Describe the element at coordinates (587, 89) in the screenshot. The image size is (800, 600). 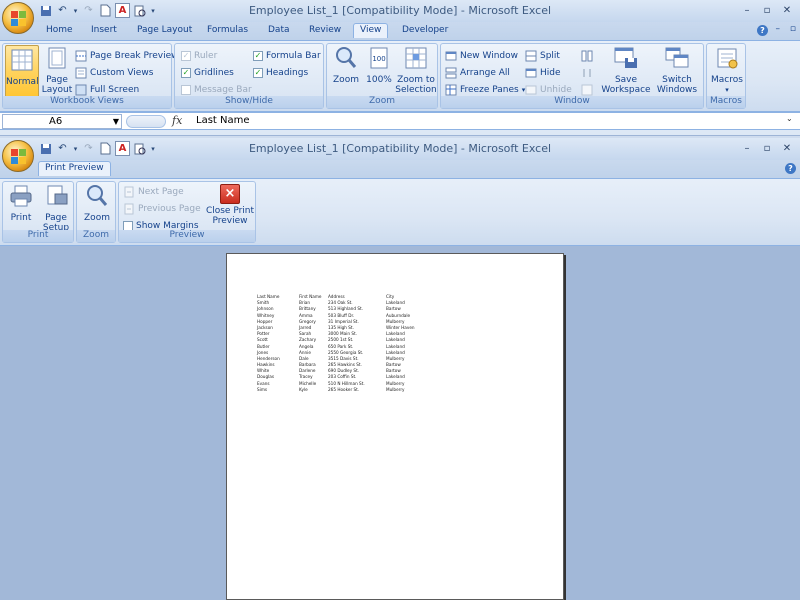
I see `reset-window-position-button` at that location.